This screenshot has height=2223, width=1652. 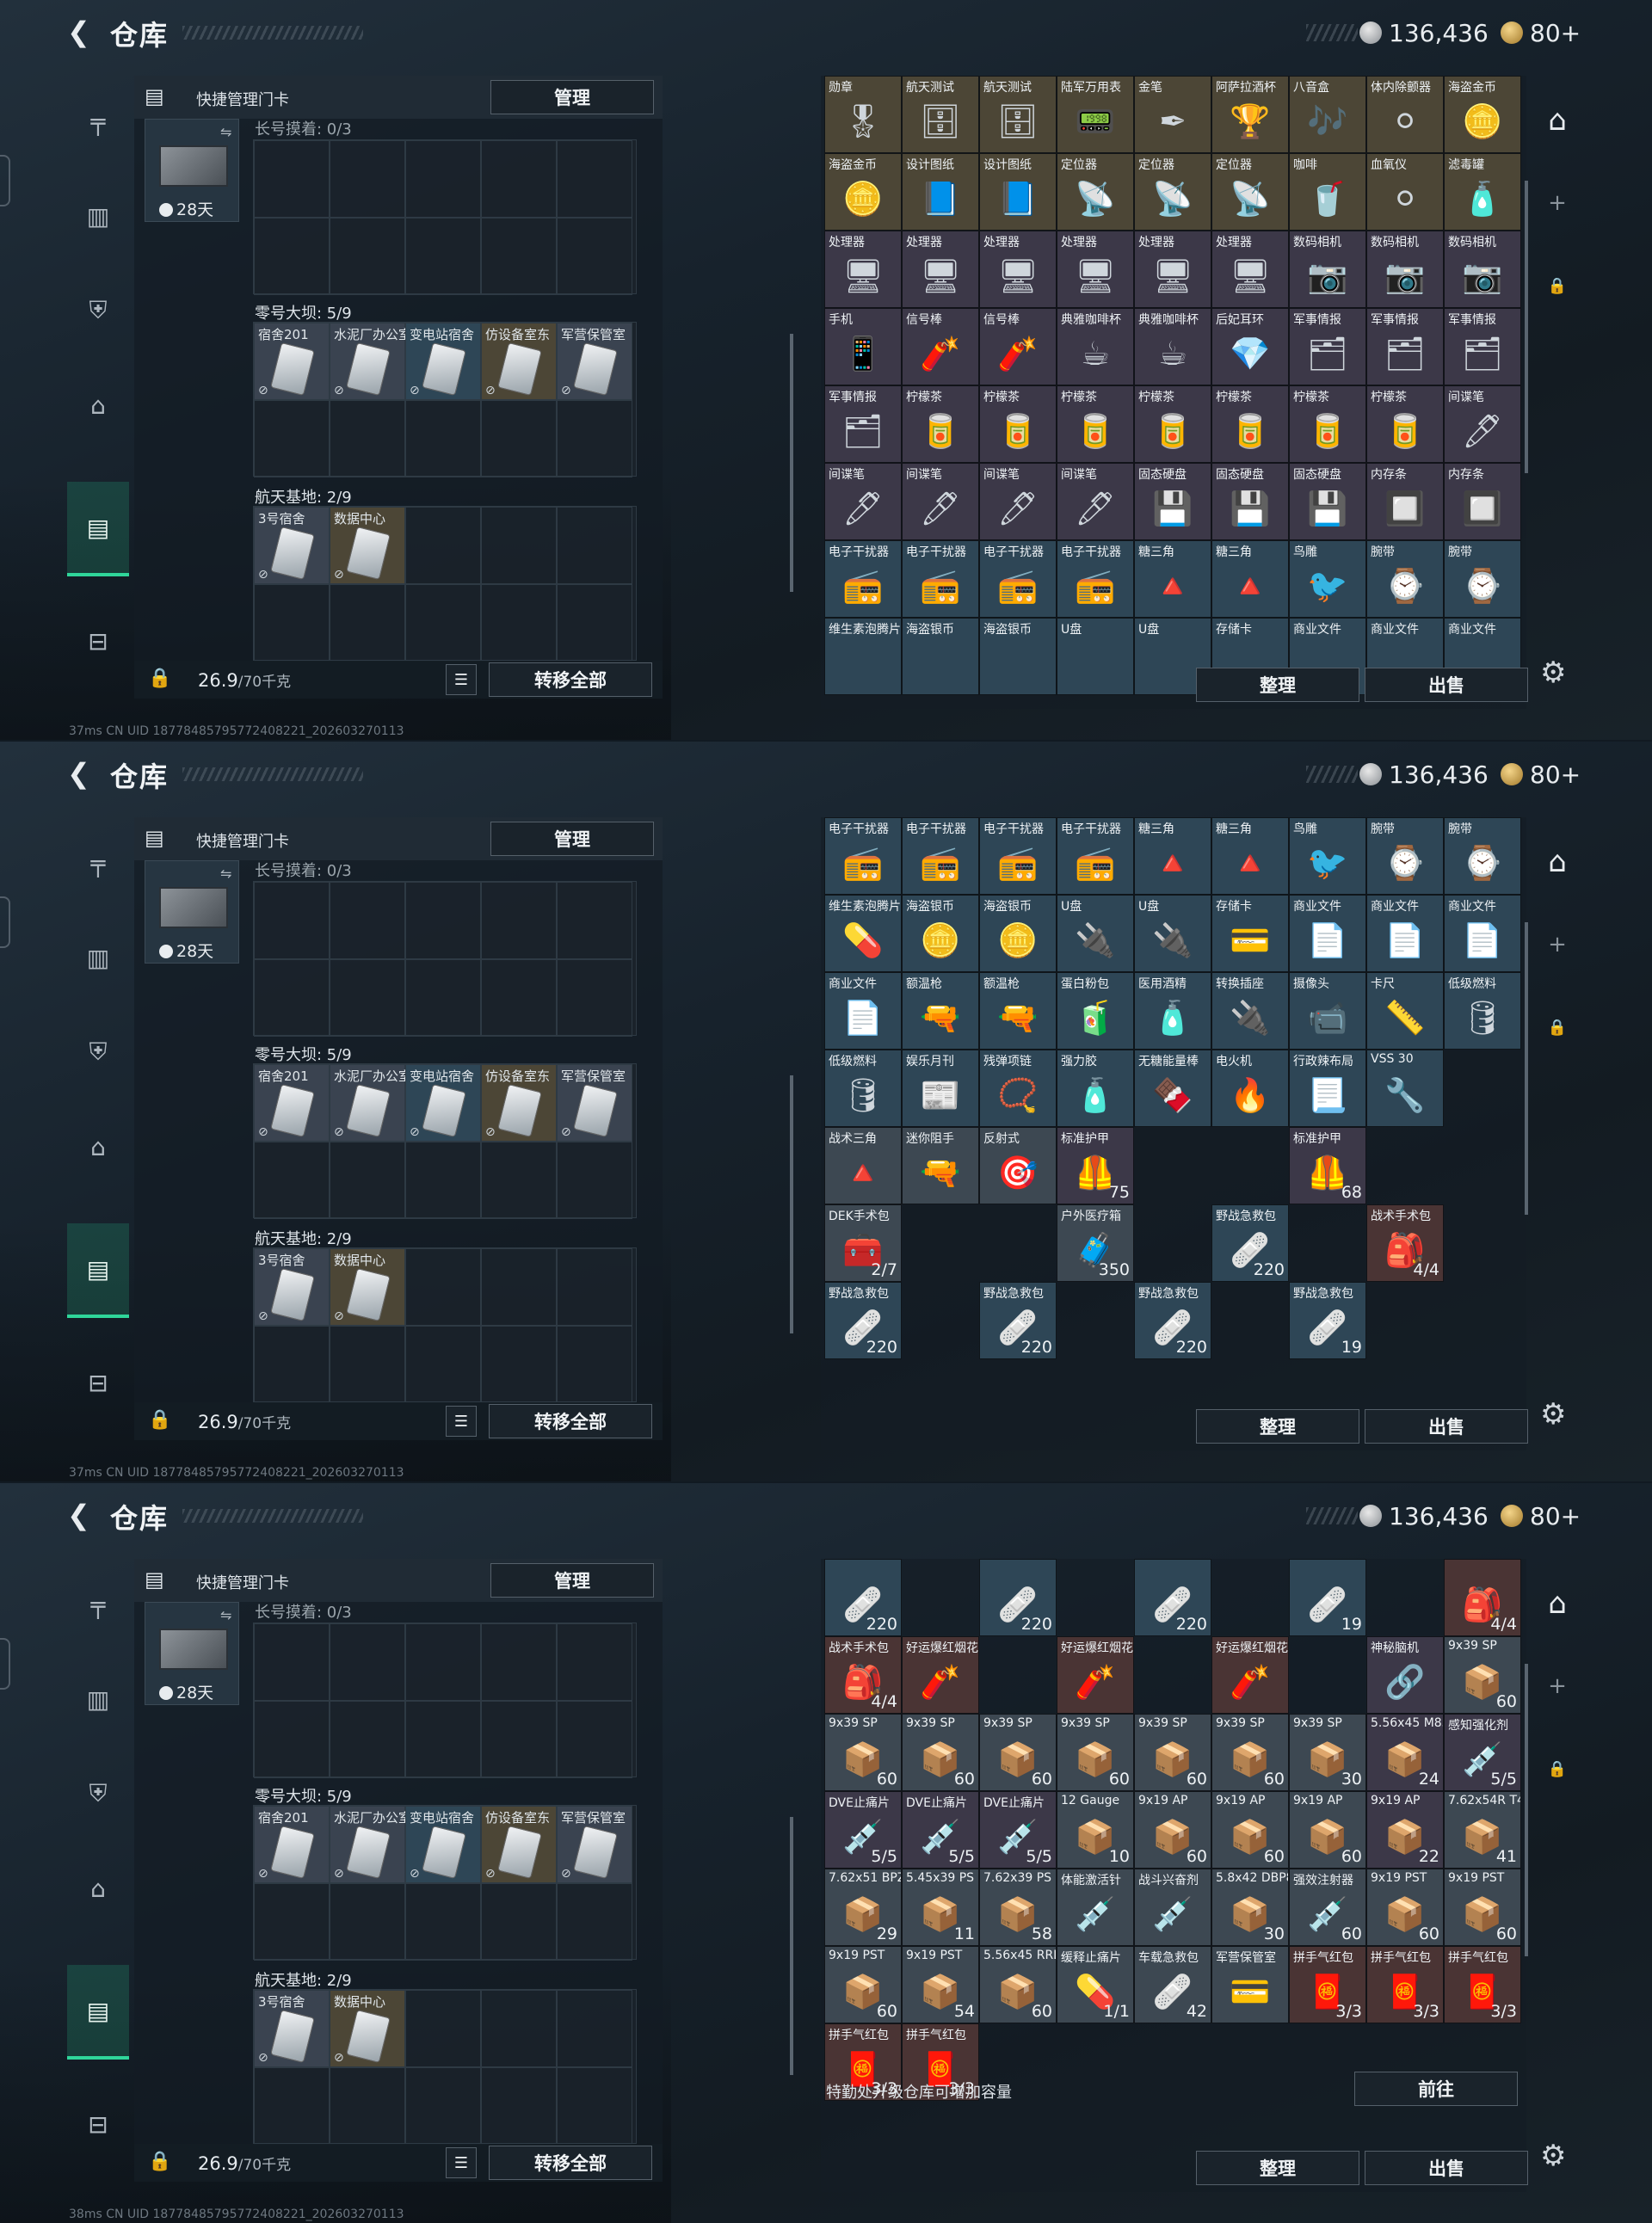 What do you see at coordinates (1557, 862) in the screenshot?
I see `storage-tab-main: ⌂` at bounding box center [1557, 862].